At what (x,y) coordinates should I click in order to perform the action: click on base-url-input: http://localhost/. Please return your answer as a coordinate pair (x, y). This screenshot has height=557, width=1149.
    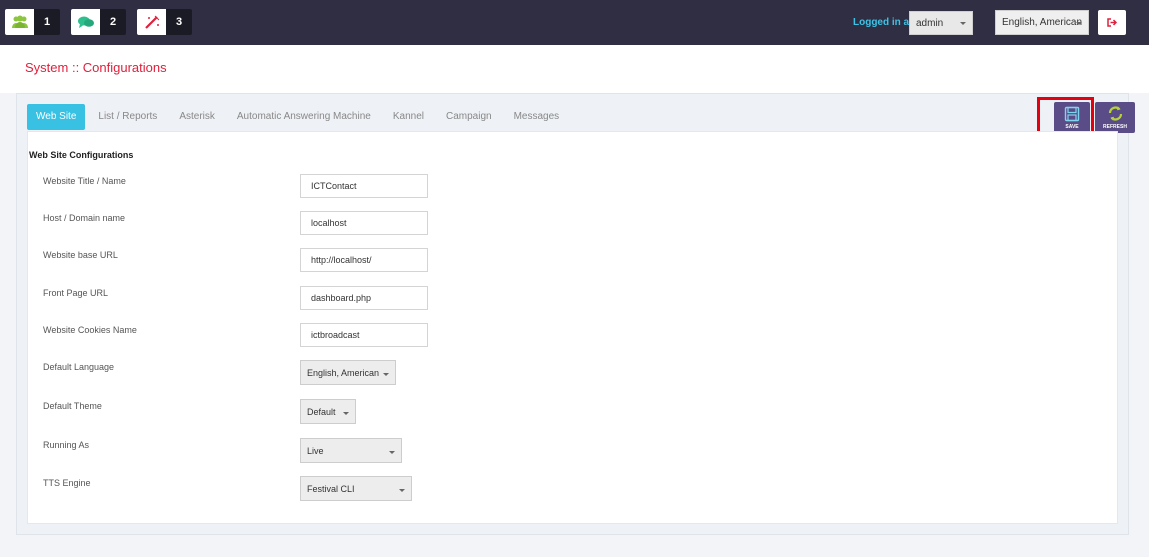
    Looking at the image, I should click on (364, 260).